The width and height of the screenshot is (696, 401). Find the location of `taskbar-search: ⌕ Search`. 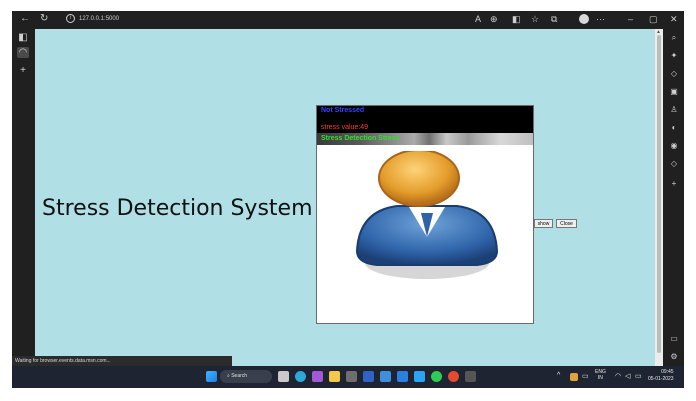

taskbar-search: ⌕ Search is located at coordinates (246, 376).